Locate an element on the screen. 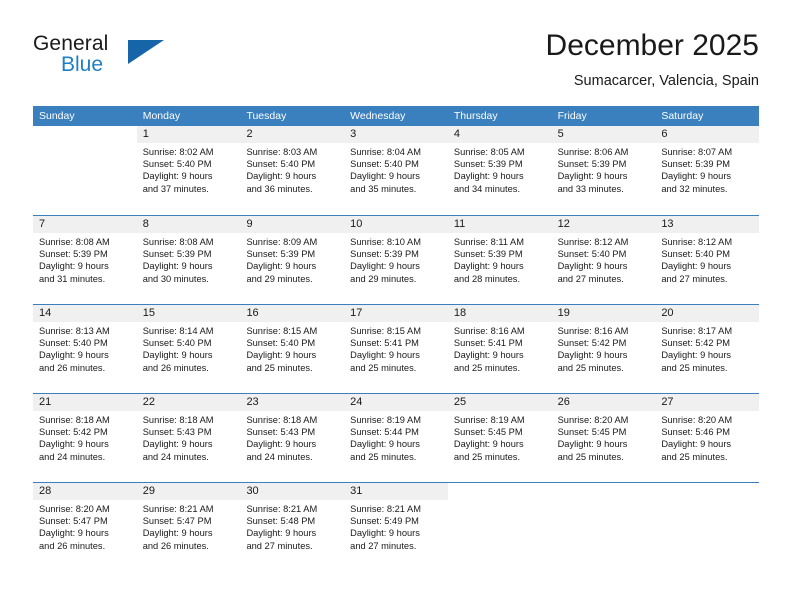 The width and height of the screenshot is (792, 612). day-number-band: 21 is located at coordinates (85, 402).